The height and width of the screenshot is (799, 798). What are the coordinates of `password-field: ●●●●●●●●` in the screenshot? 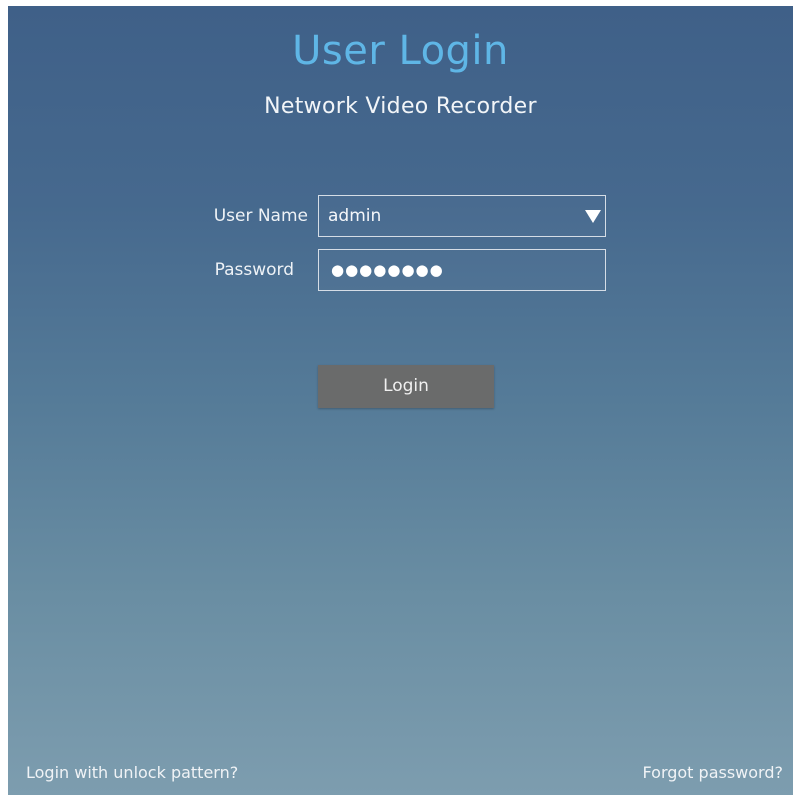 It's located at (462, 270).